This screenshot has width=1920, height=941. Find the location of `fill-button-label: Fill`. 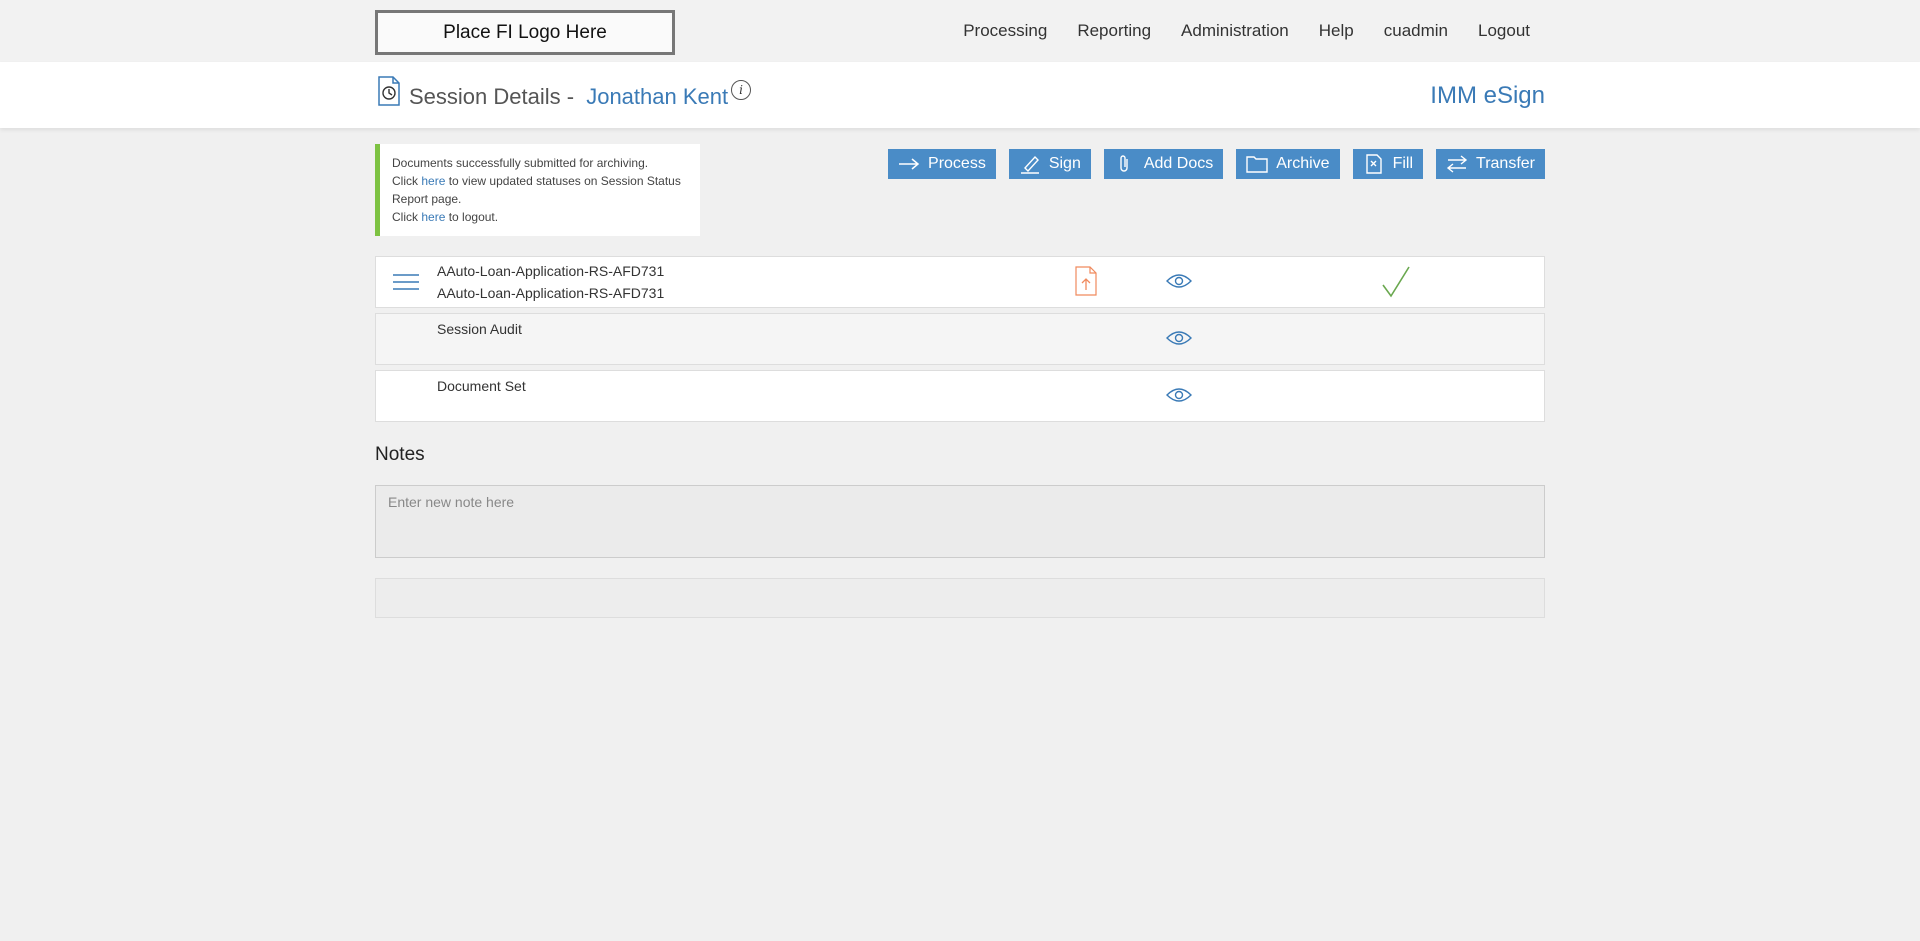

fill-button-label: Fill is located at coordinates (1403, 163).